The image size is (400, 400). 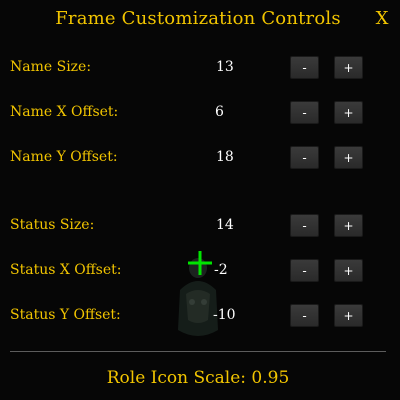 I want to click on status-x-offset-increase-button: +, so click(x=348, y=270).